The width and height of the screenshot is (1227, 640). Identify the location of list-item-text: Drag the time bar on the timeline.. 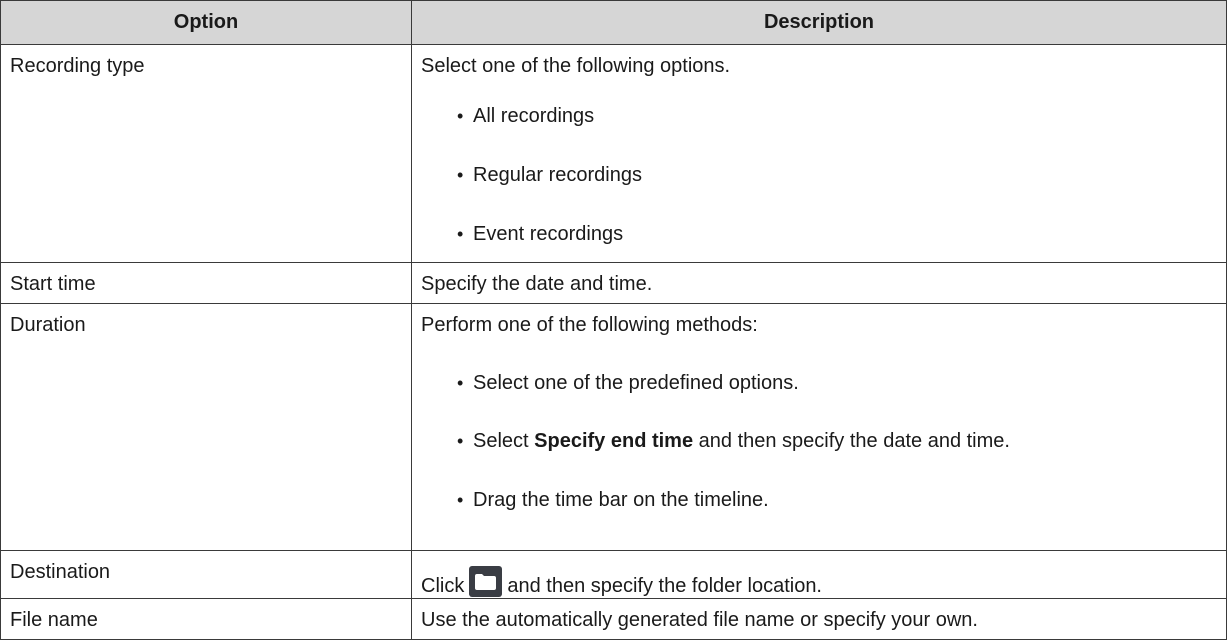
(621, 500).